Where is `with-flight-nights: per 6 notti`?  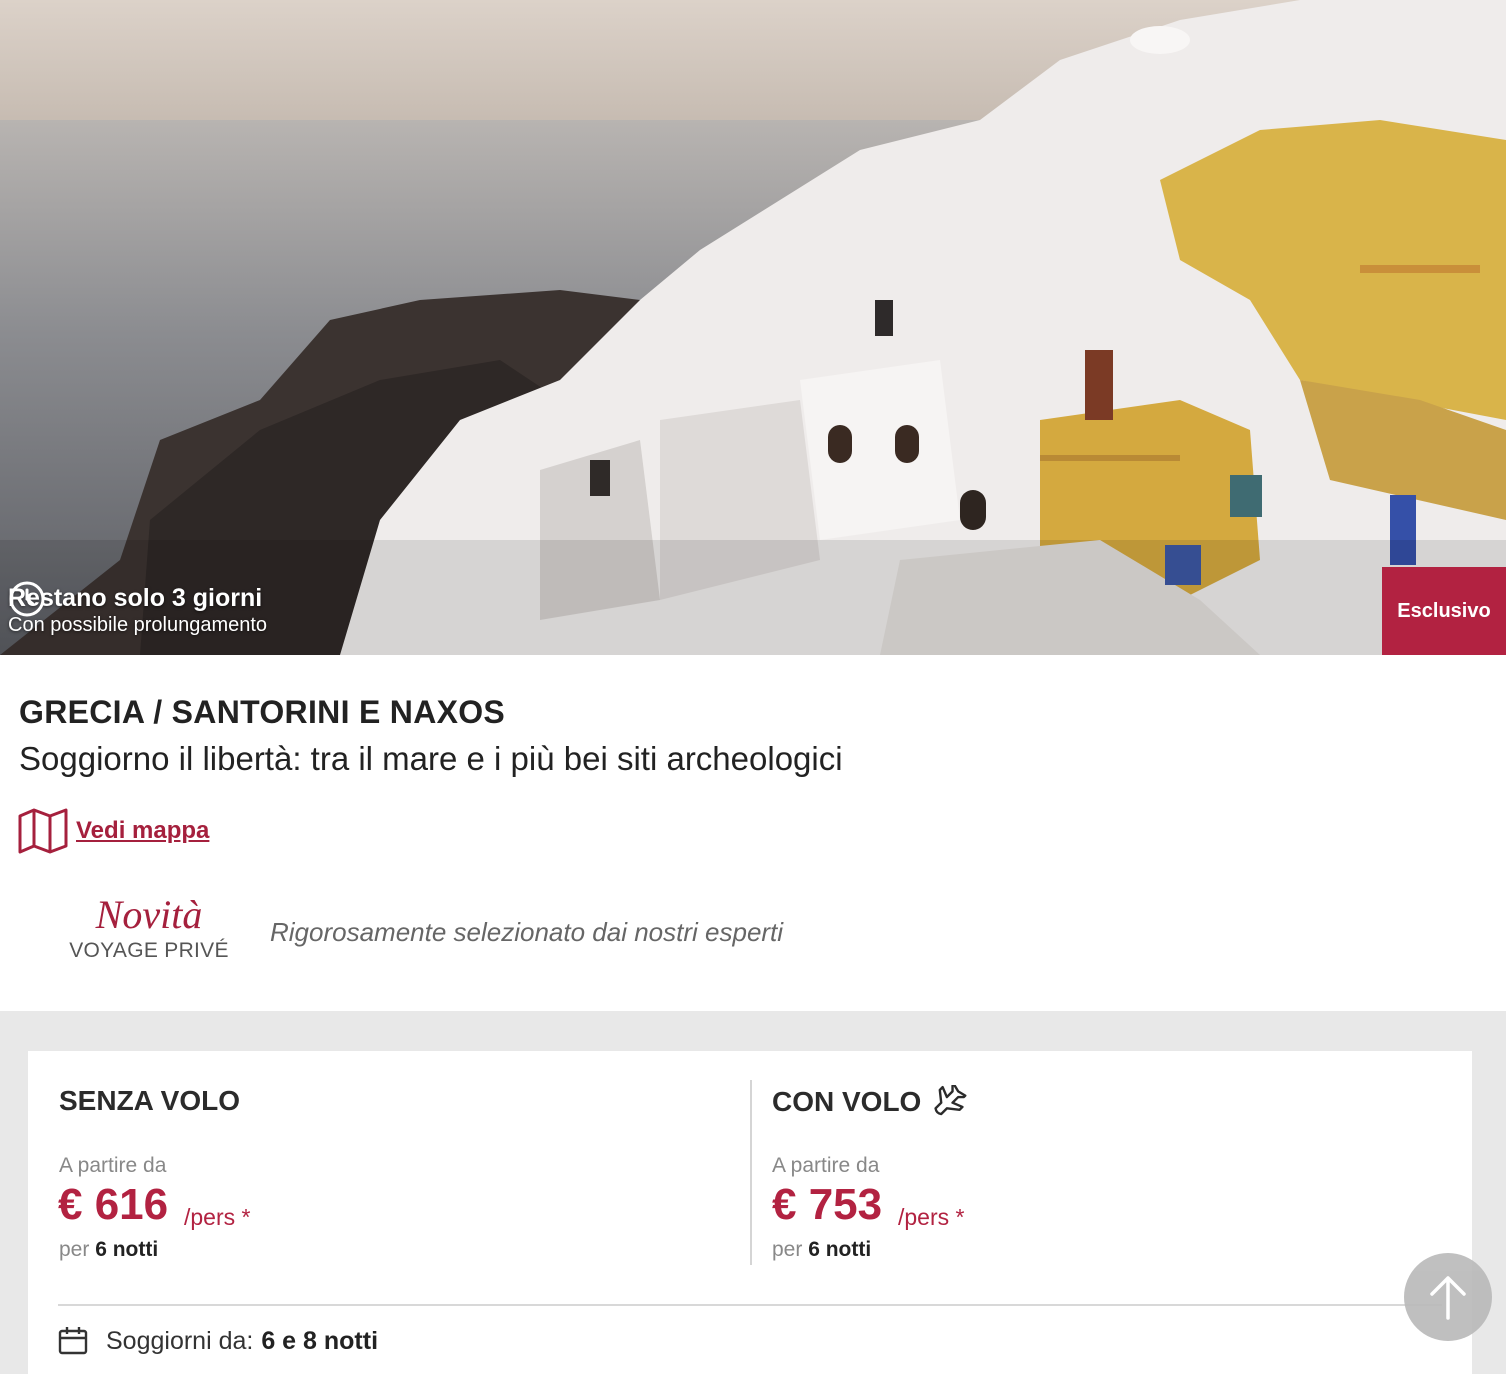 with-flight-nights: per 6 notti is located at coordinates (821, 1250).